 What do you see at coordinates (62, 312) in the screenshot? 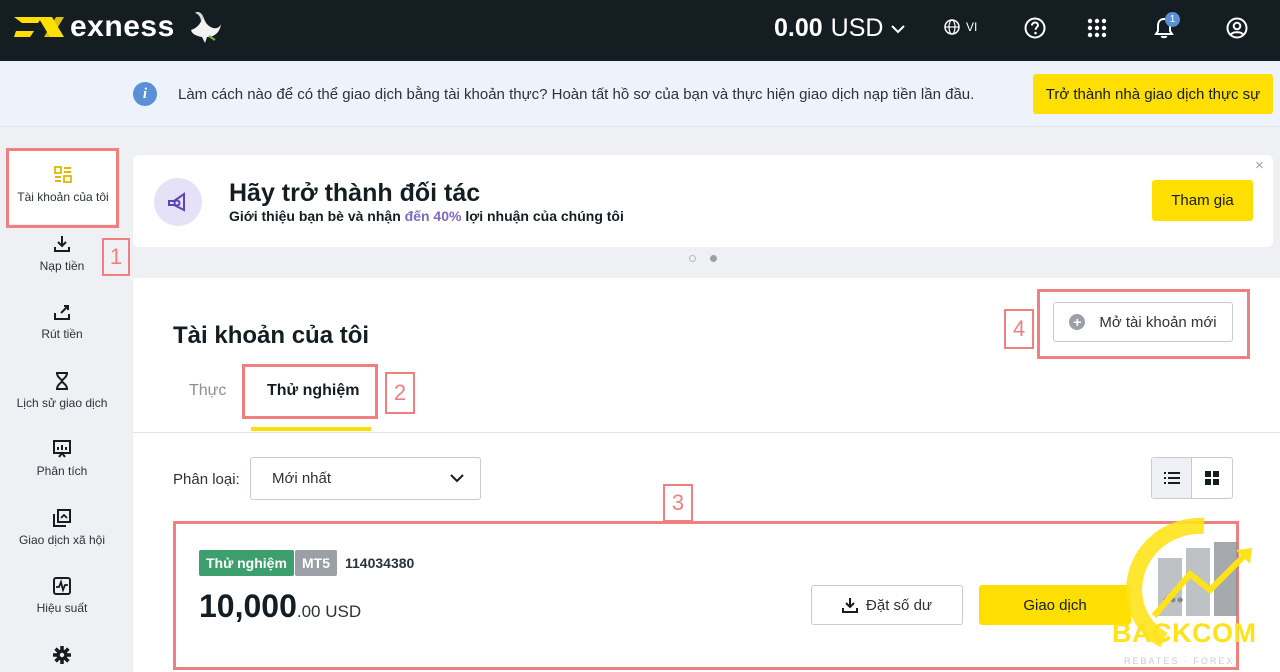
I see `upload-icon` at bounding box center [62, 312].